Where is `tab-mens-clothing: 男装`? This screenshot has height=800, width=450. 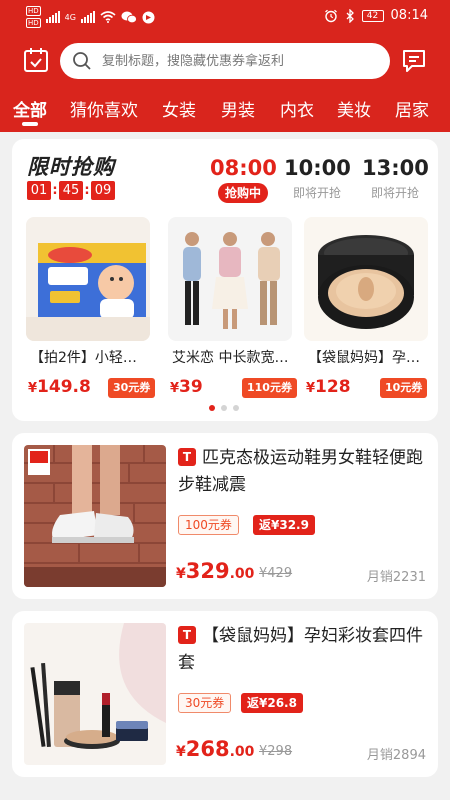 tab-mens-clothing: 男装 is located at coordinates (238, 108).